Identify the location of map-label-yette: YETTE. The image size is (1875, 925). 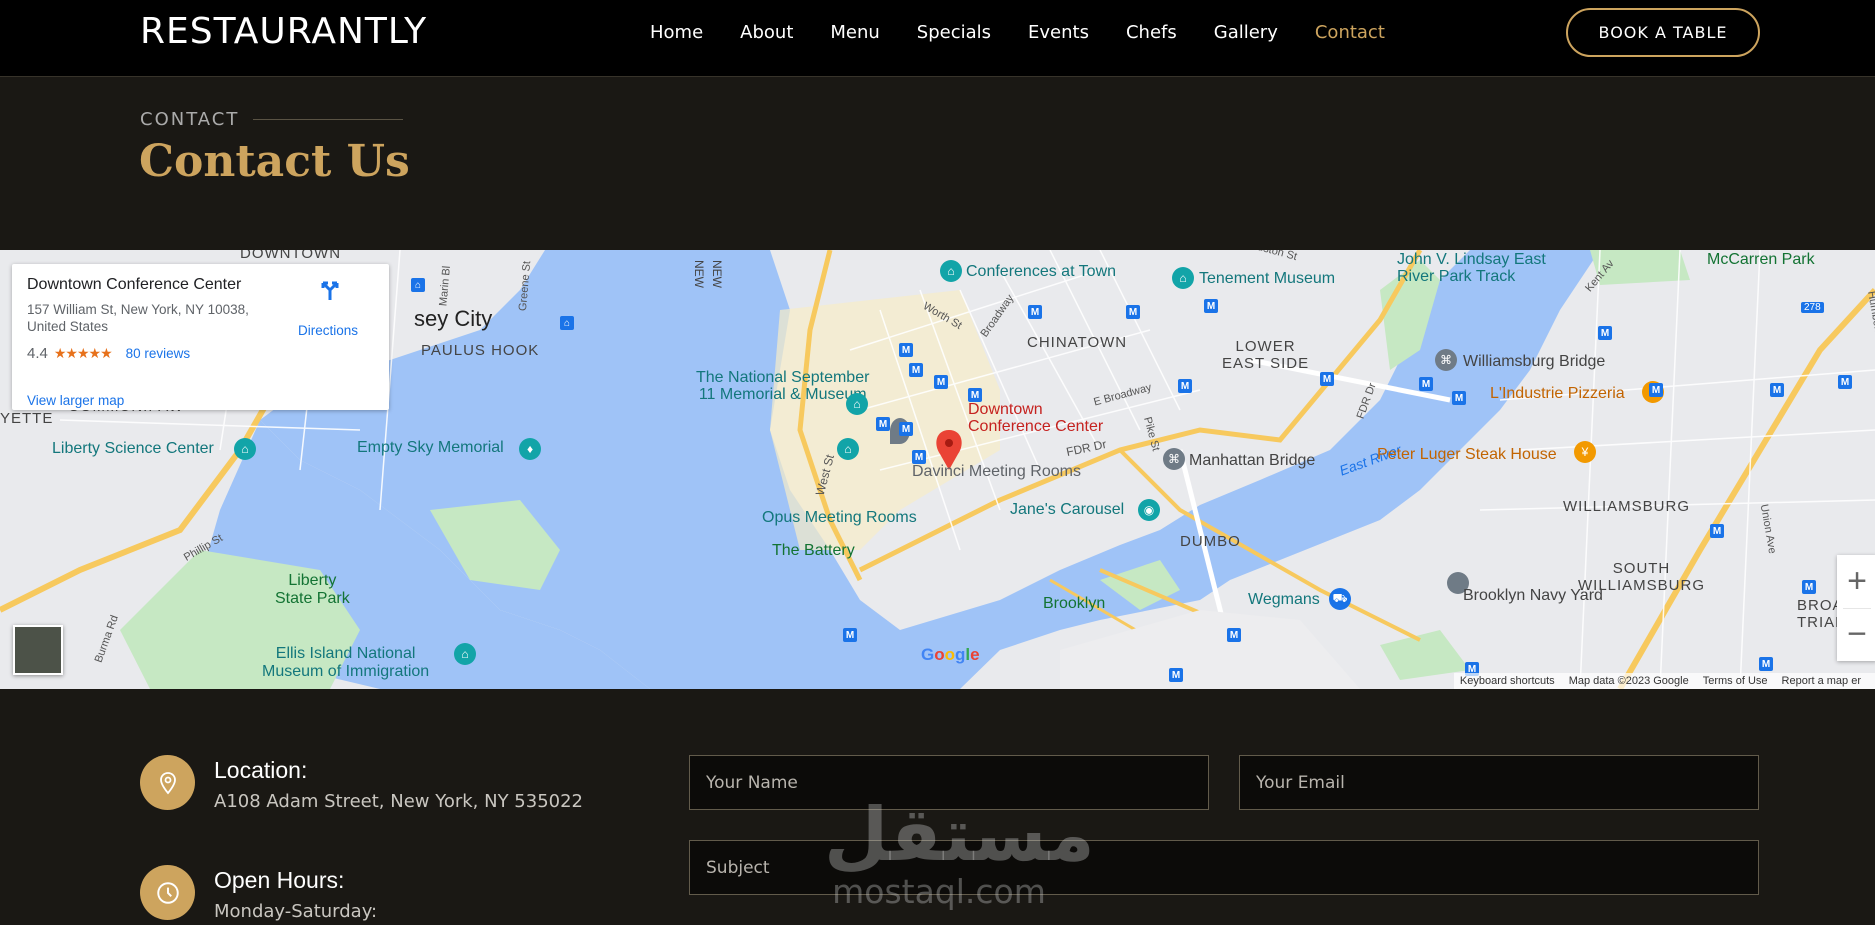
(27, 418).